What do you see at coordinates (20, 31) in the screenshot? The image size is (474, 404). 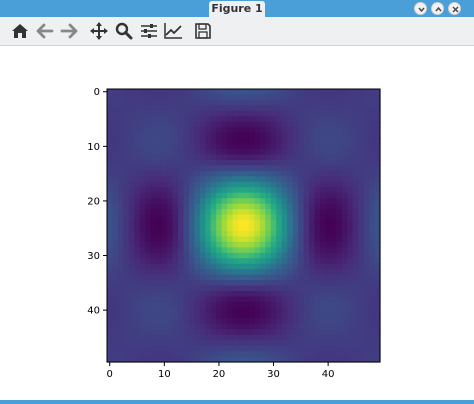 I see `home-button` at bounding box center [20, 31].